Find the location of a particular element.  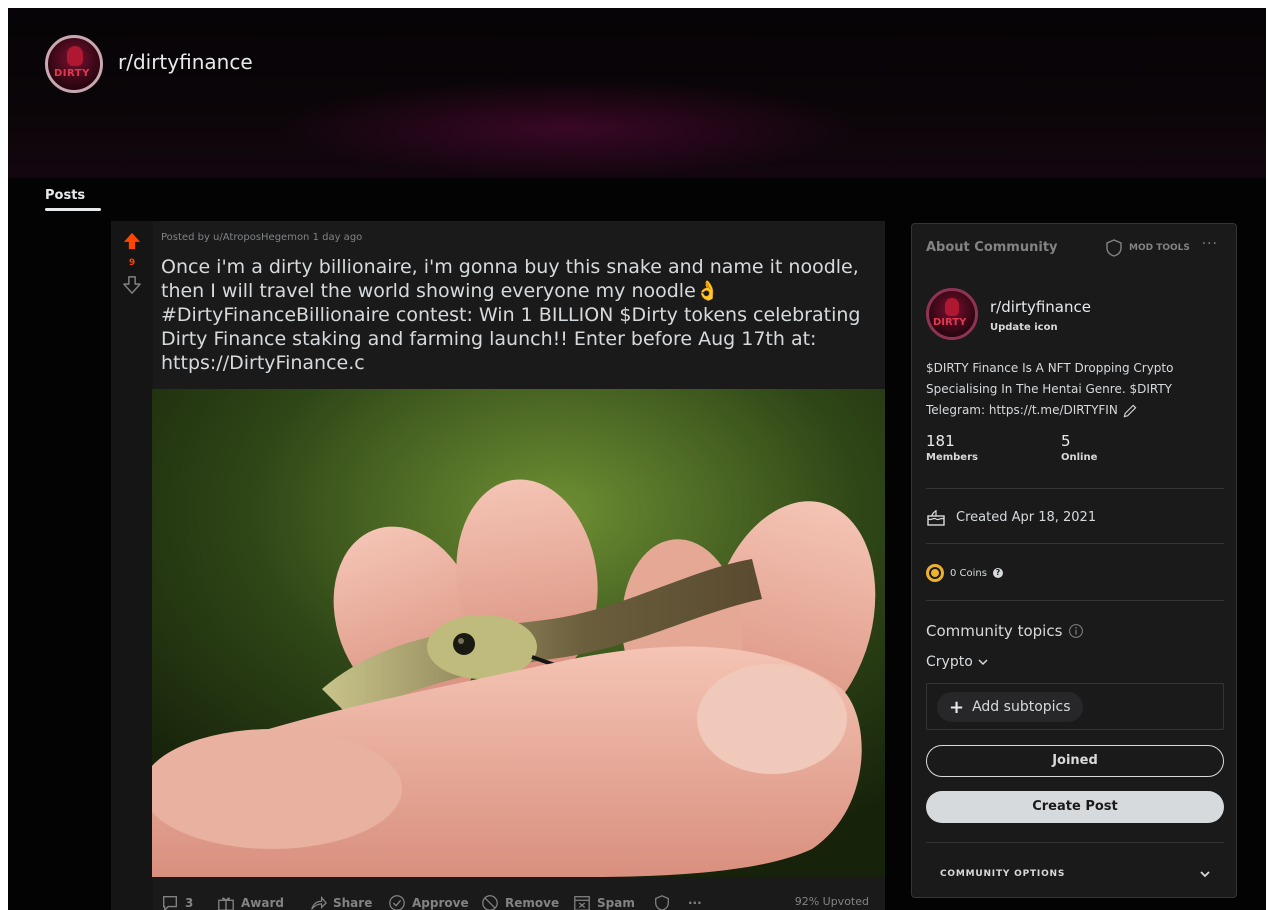

add-subtopics-button: + Add subtopics is located at coordinates (1010, 707).